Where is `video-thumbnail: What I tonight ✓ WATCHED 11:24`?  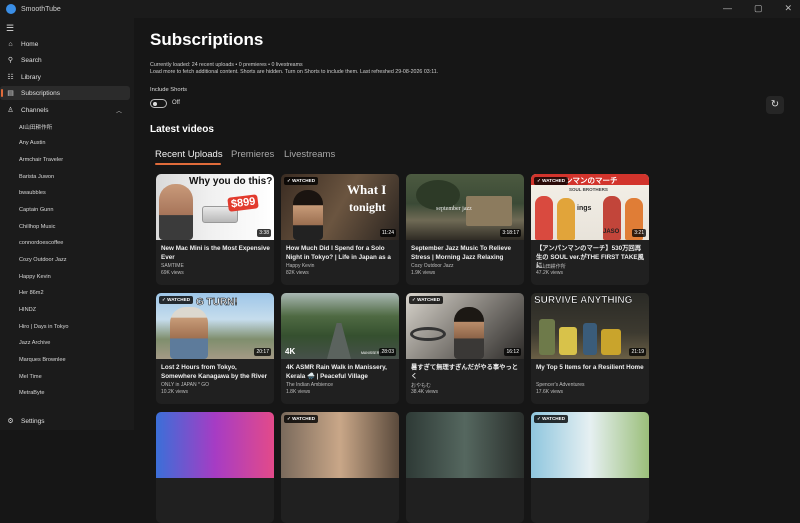 video-thumbnail: What I tonight ✓ WATCHED 11:24 is located at coordinates (340, 207).